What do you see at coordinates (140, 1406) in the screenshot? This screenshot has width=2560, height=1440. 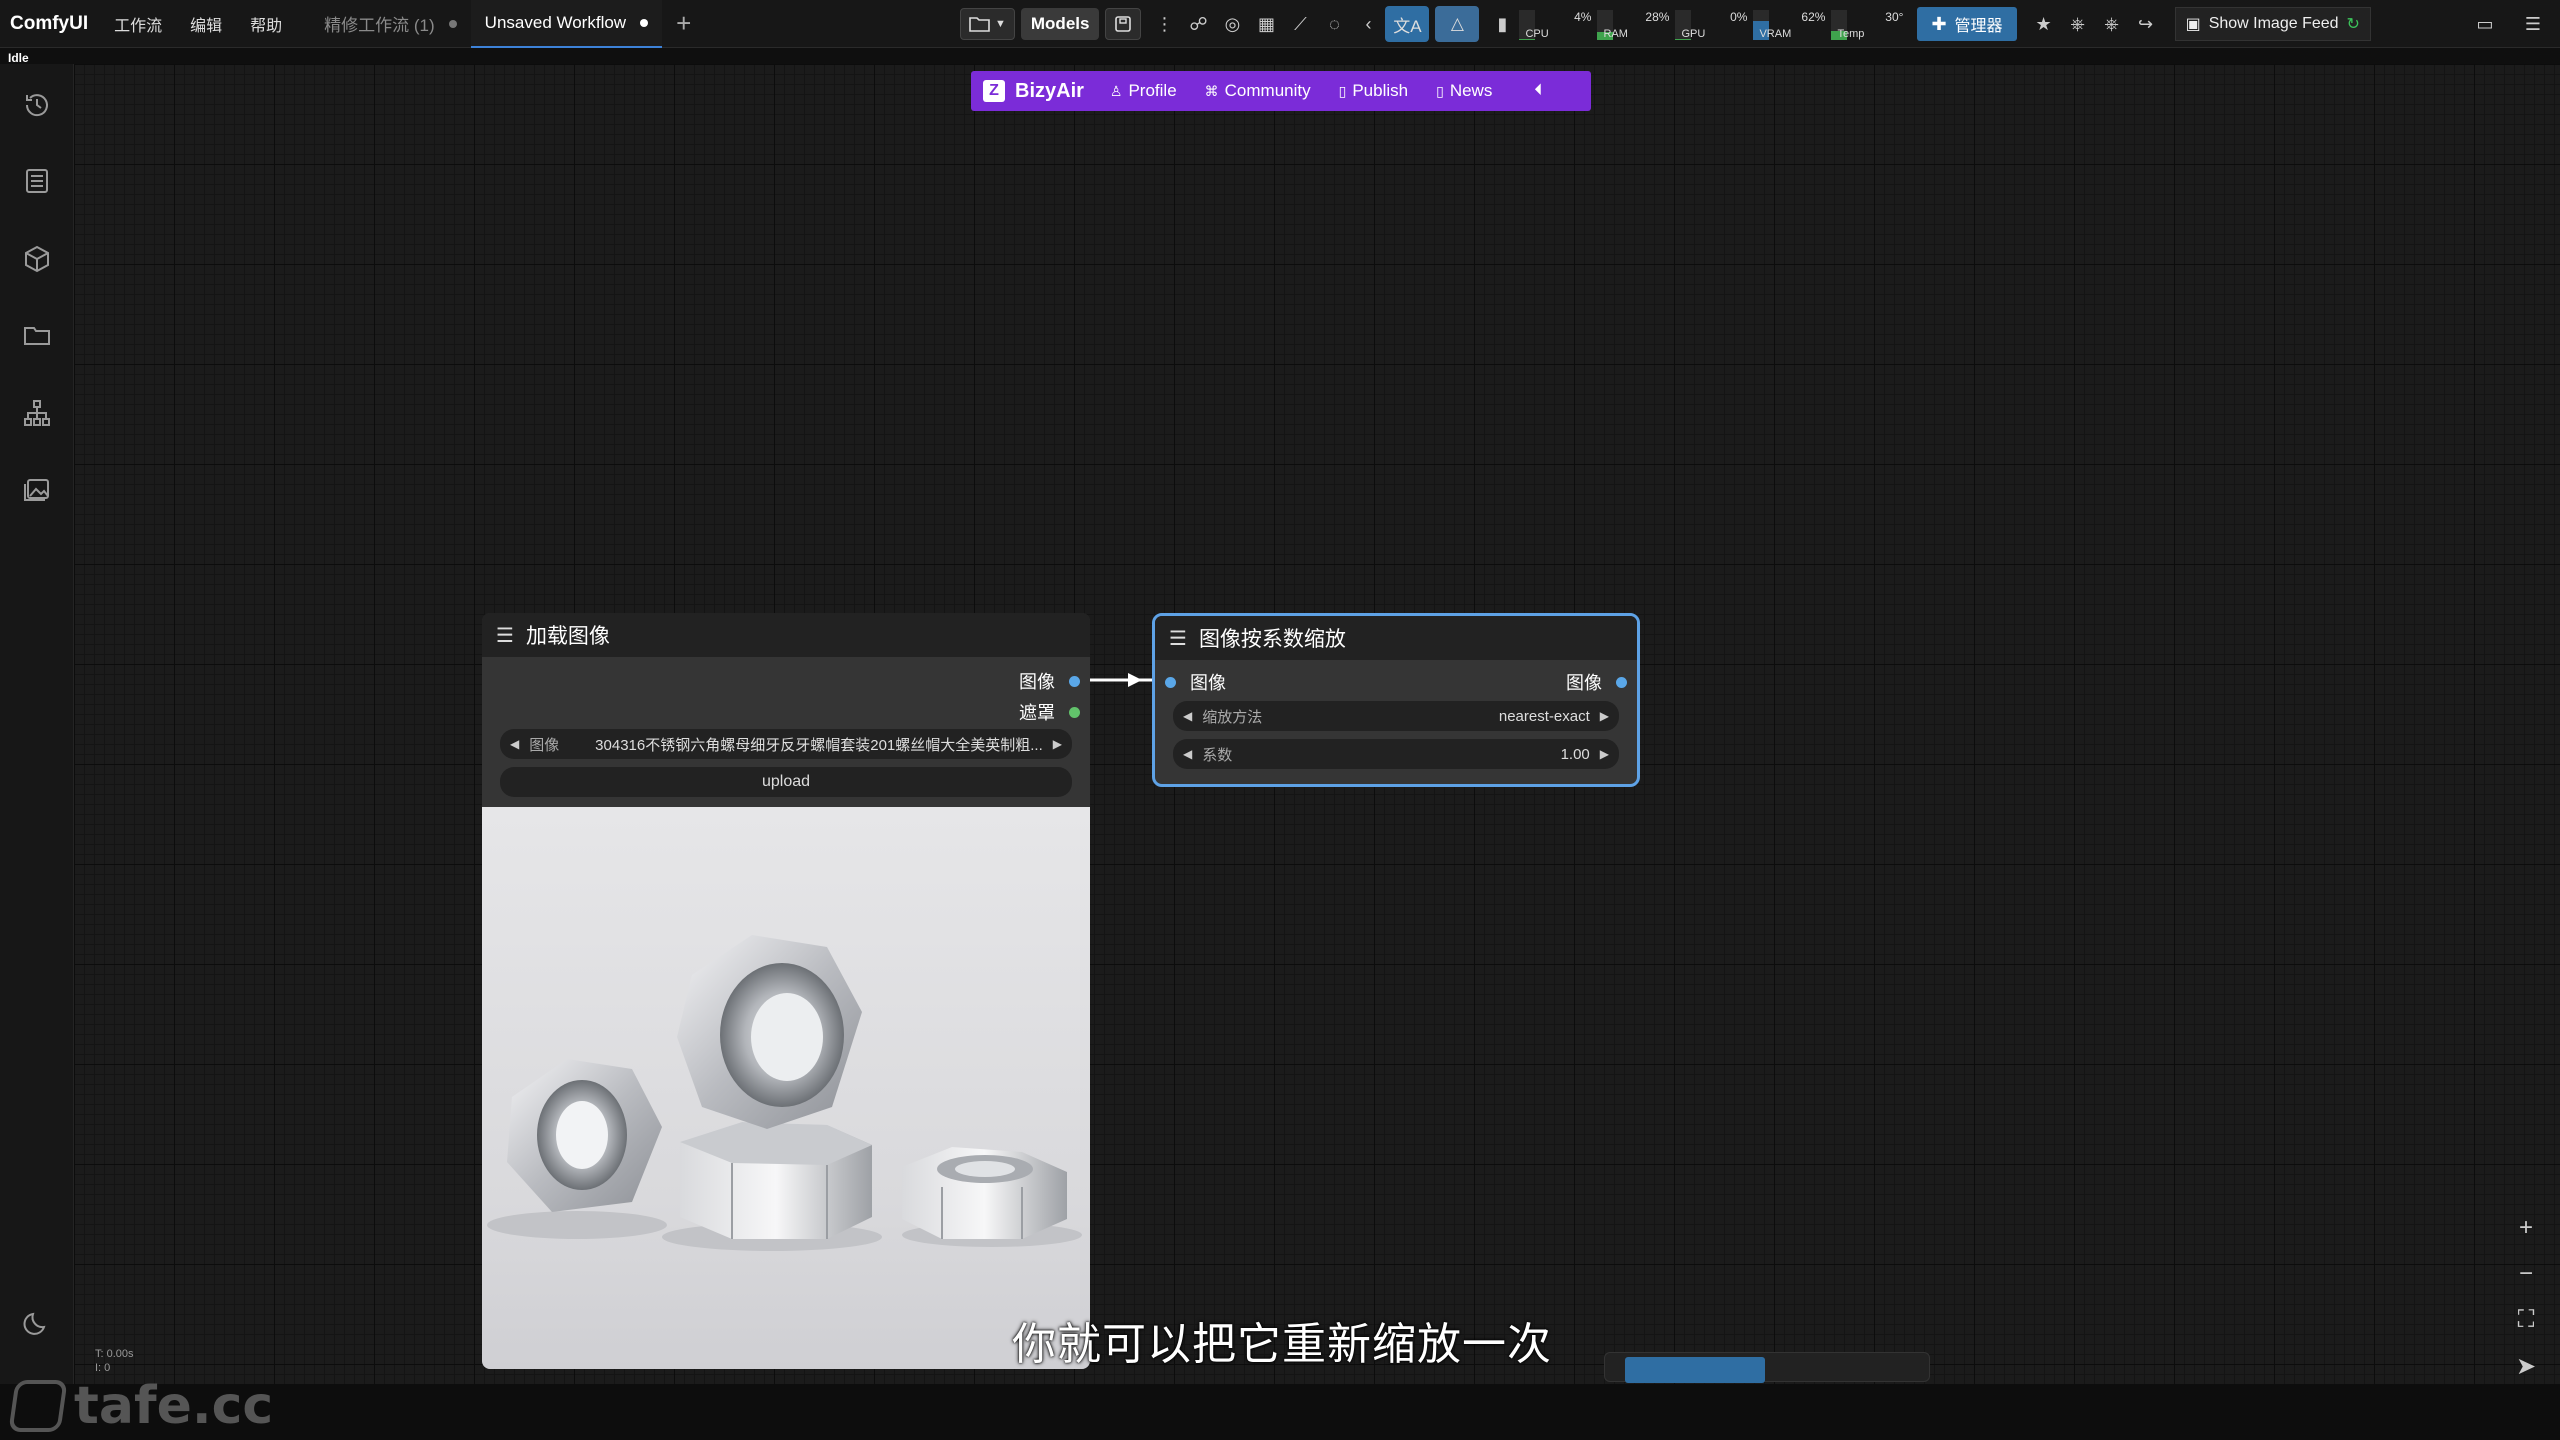 I see `watermark: tafe.cc` at bounding box center [140, 1406].